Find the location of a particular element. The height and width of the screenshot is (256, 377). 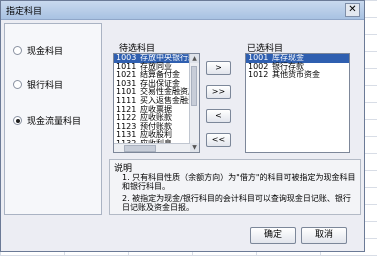

radio-cash-account: 现金科目 is located at coordinates (38, 50).